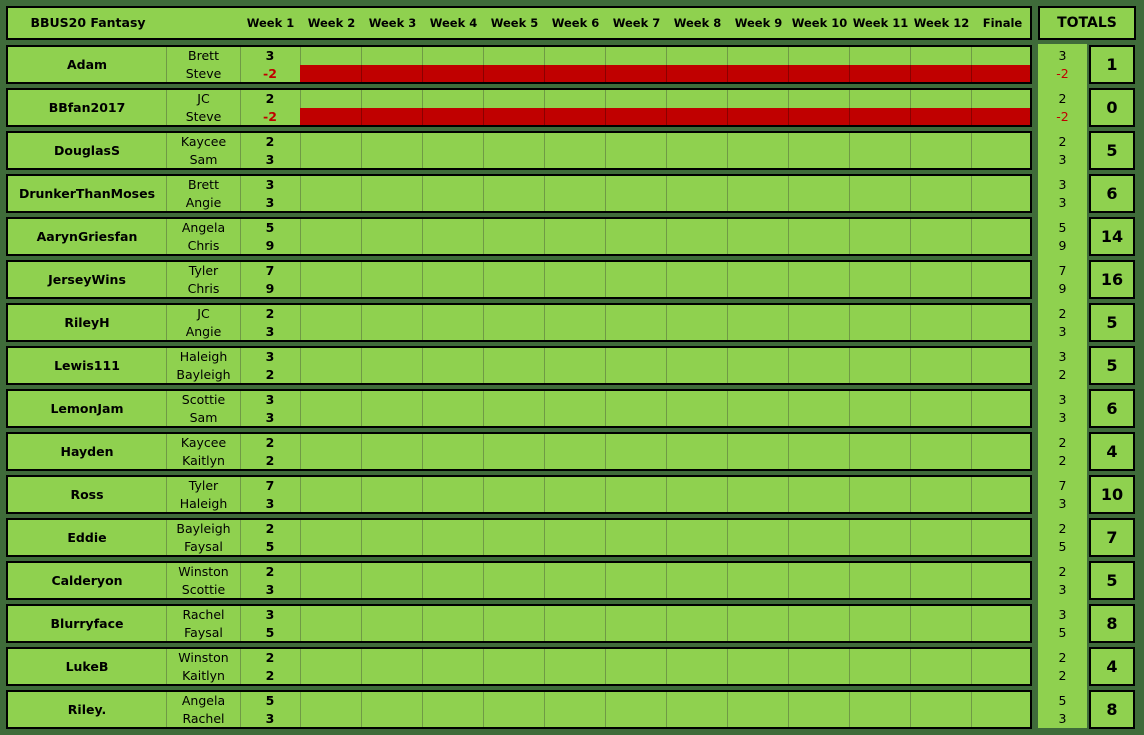 The height and width of the screenshot is (735, 1144). I want to click on player-2-name: Haleigh, so click(203, 503).